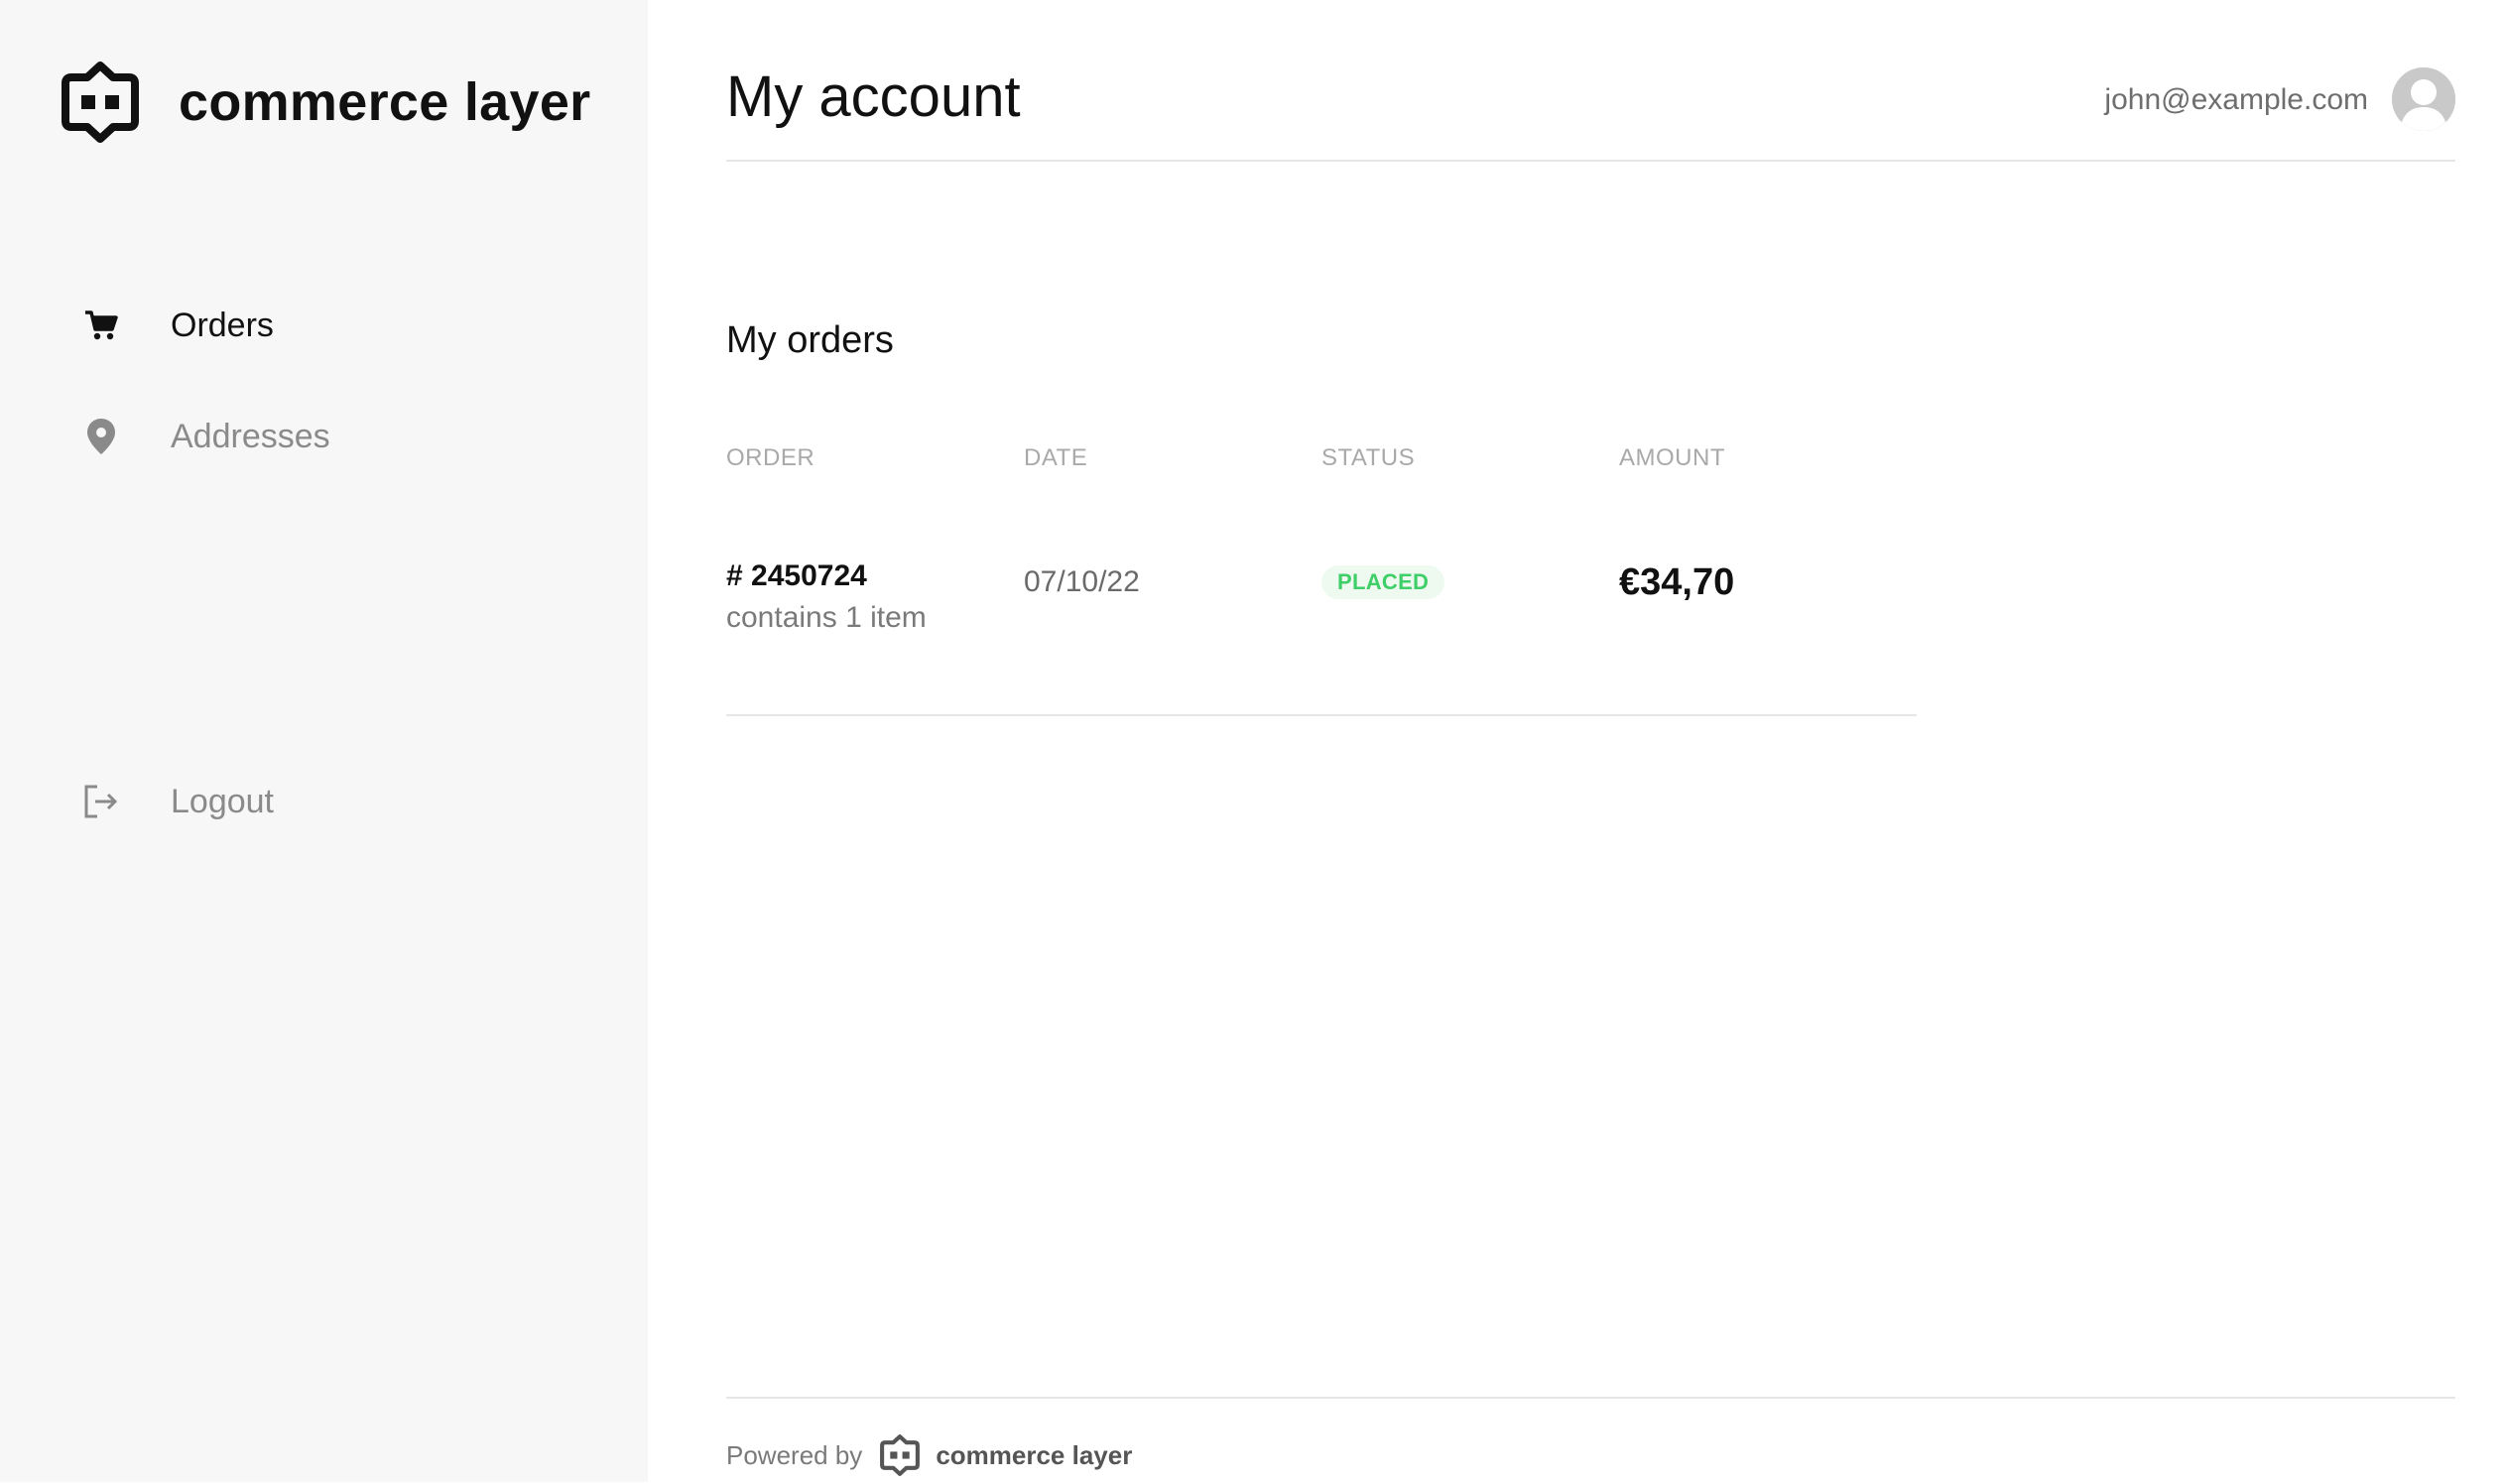  Describe the element at coordinates (1034, 1454) in the screenshot. I see `powered-by-brand: commerce layer` at that location.